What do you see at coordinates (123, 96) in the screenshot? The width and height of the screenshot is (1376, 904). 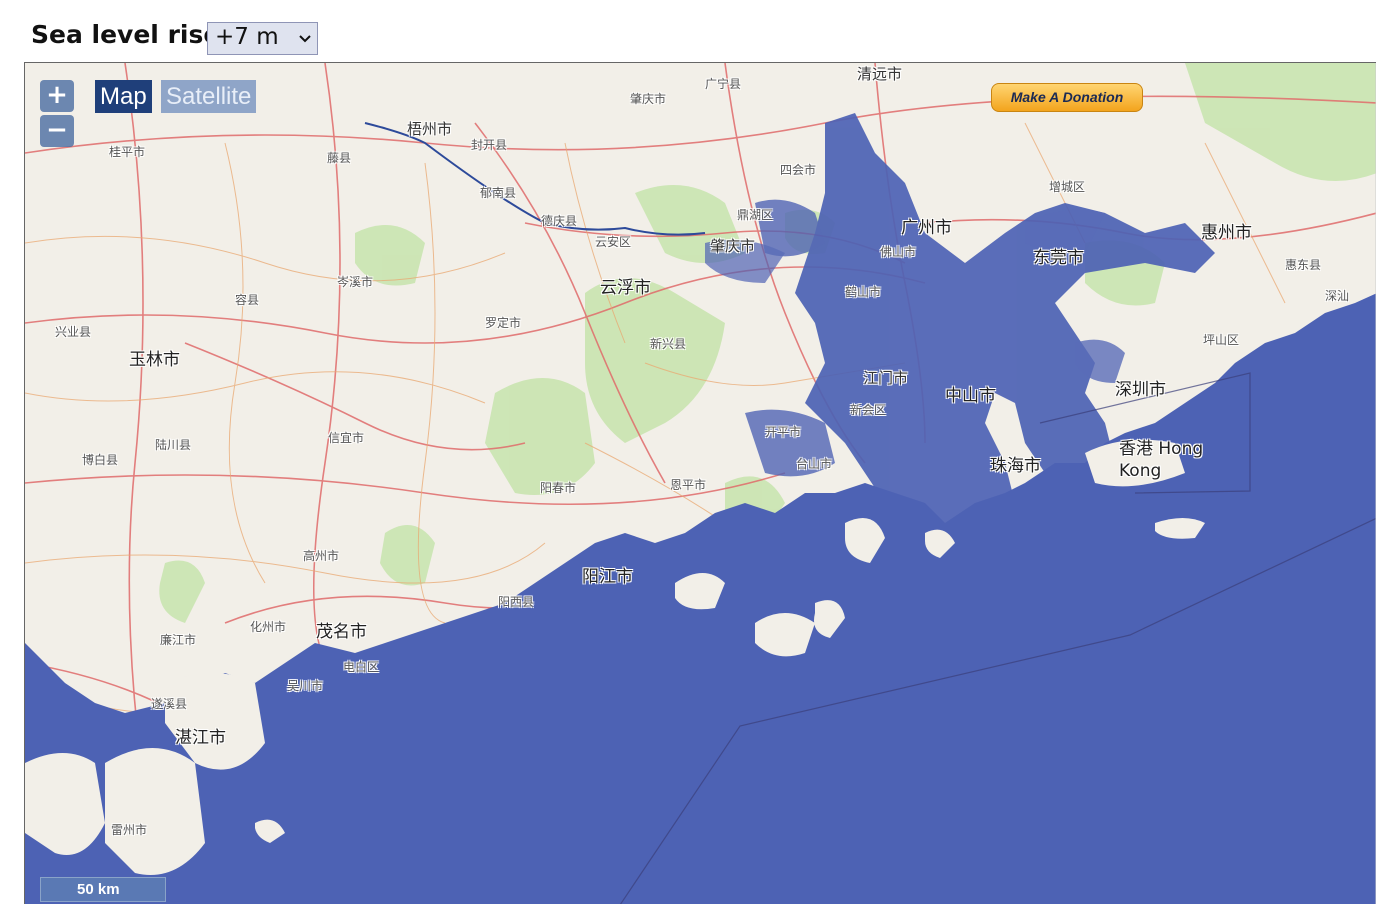 I see `map-type-map-button: Map` at bounding box center [123, 96].